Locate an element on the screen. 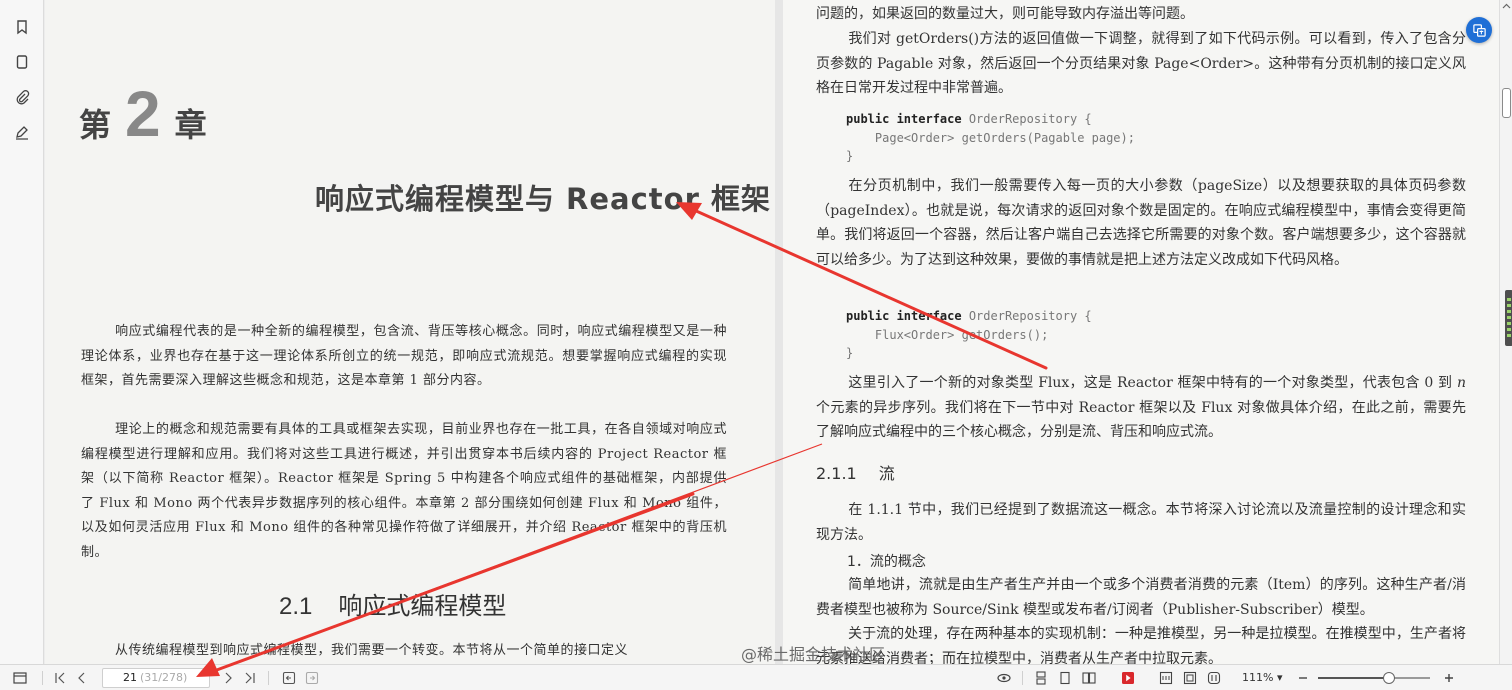 The image size is (1512, 690). bookmark-button is located at coordinates (22, 27).